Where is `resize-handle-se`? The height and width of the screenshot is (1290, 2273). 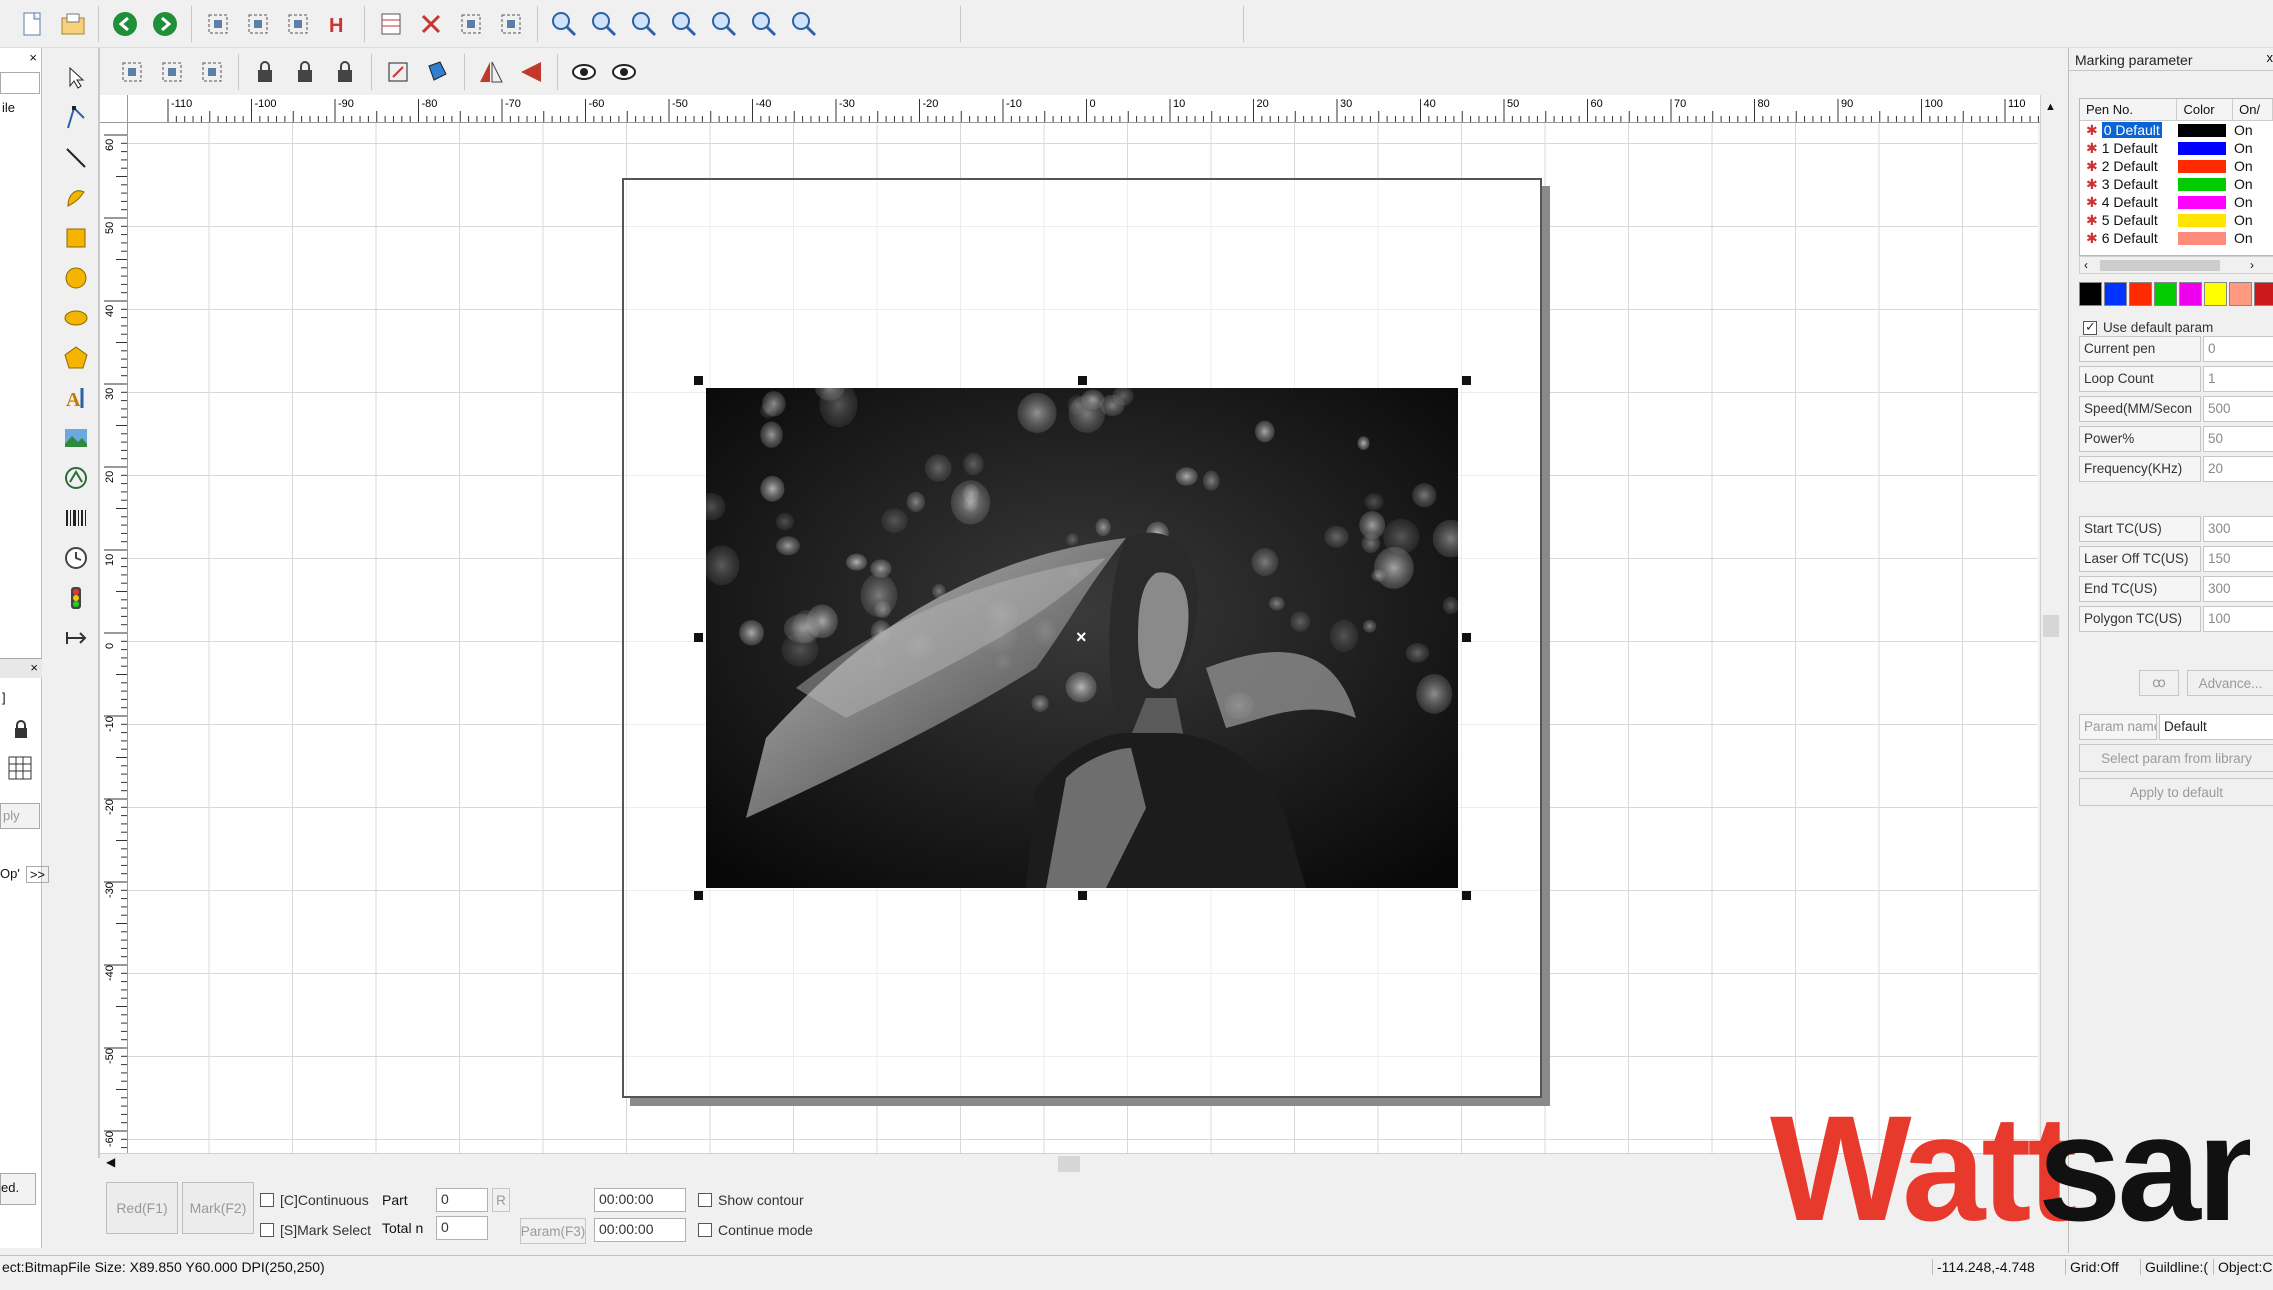
resize-handle-se is located at coordinates (1466, 895).